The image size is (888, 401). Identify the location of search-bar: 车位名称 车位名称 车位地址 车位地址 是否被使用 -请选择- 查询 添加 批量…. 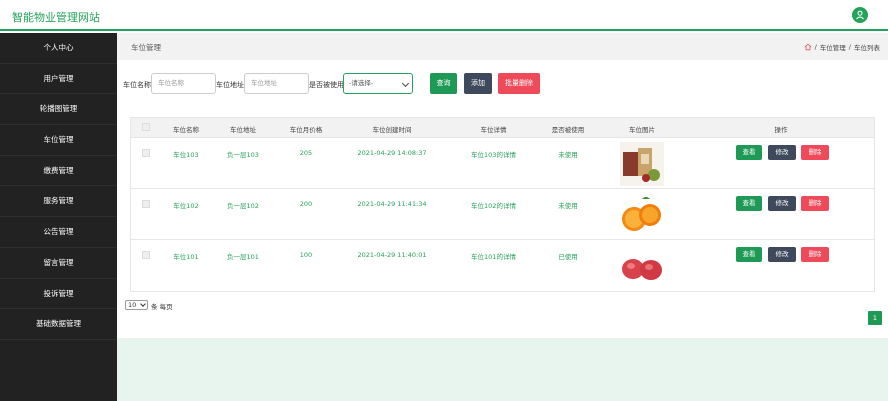
(502, 84).